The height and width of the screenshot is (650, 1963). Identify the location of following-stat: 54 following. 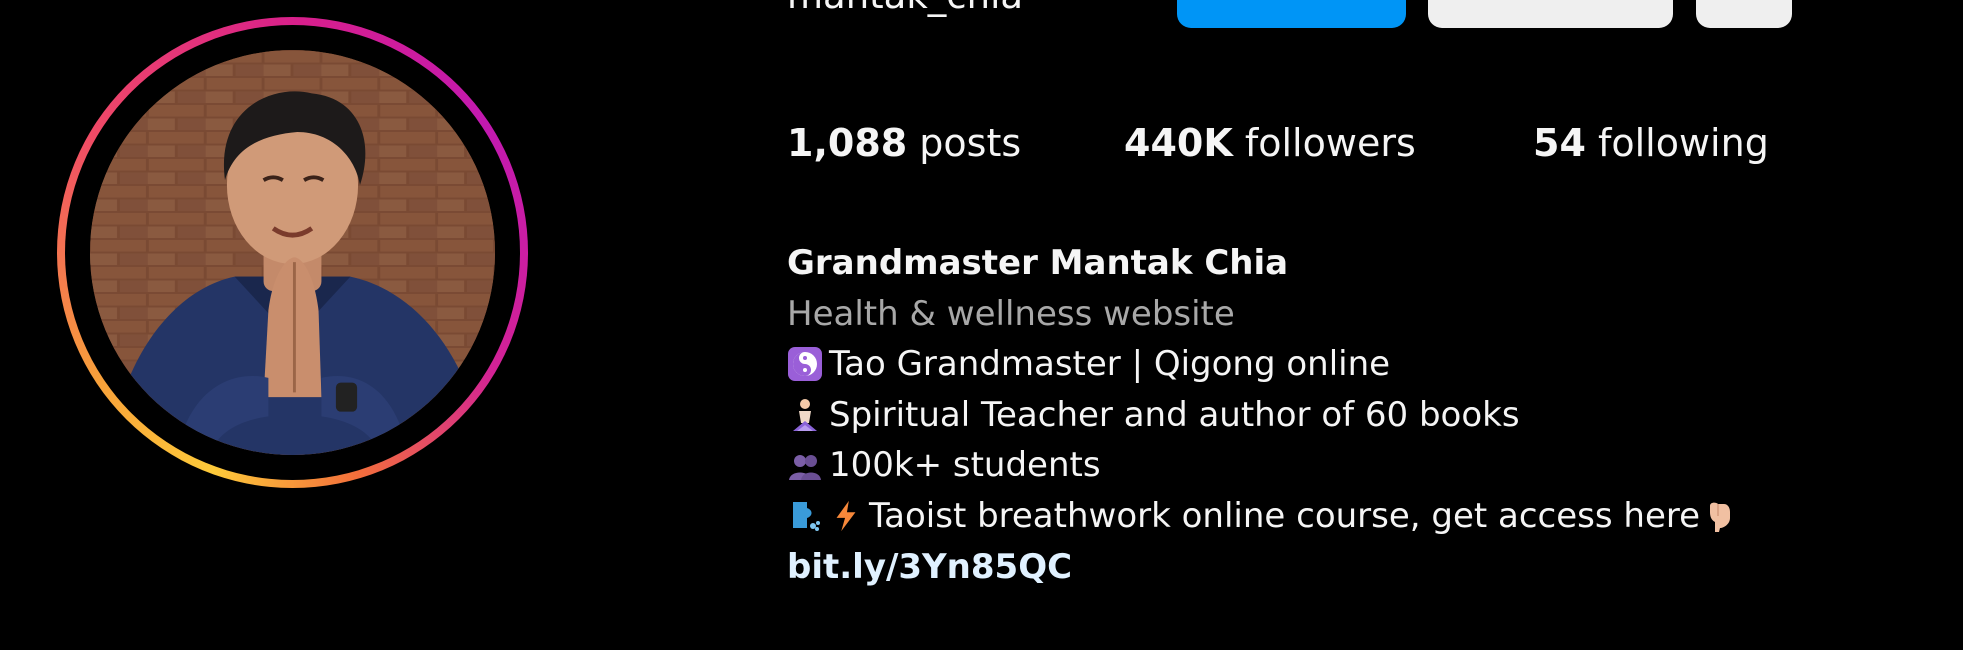
(1651, 143).